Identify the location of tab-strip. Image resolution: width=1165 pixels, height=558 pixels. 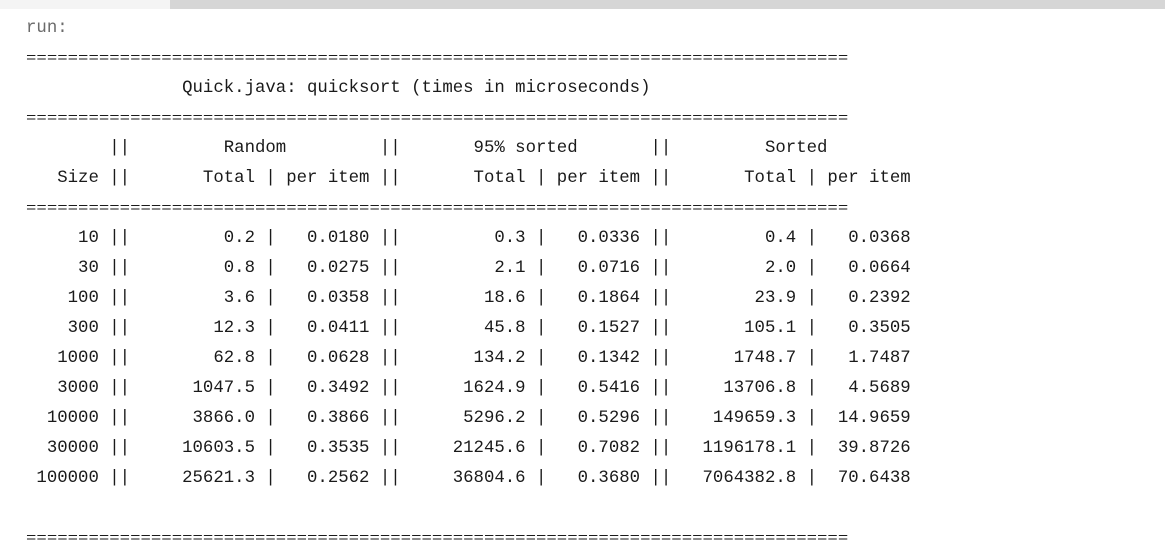
(582, 4).